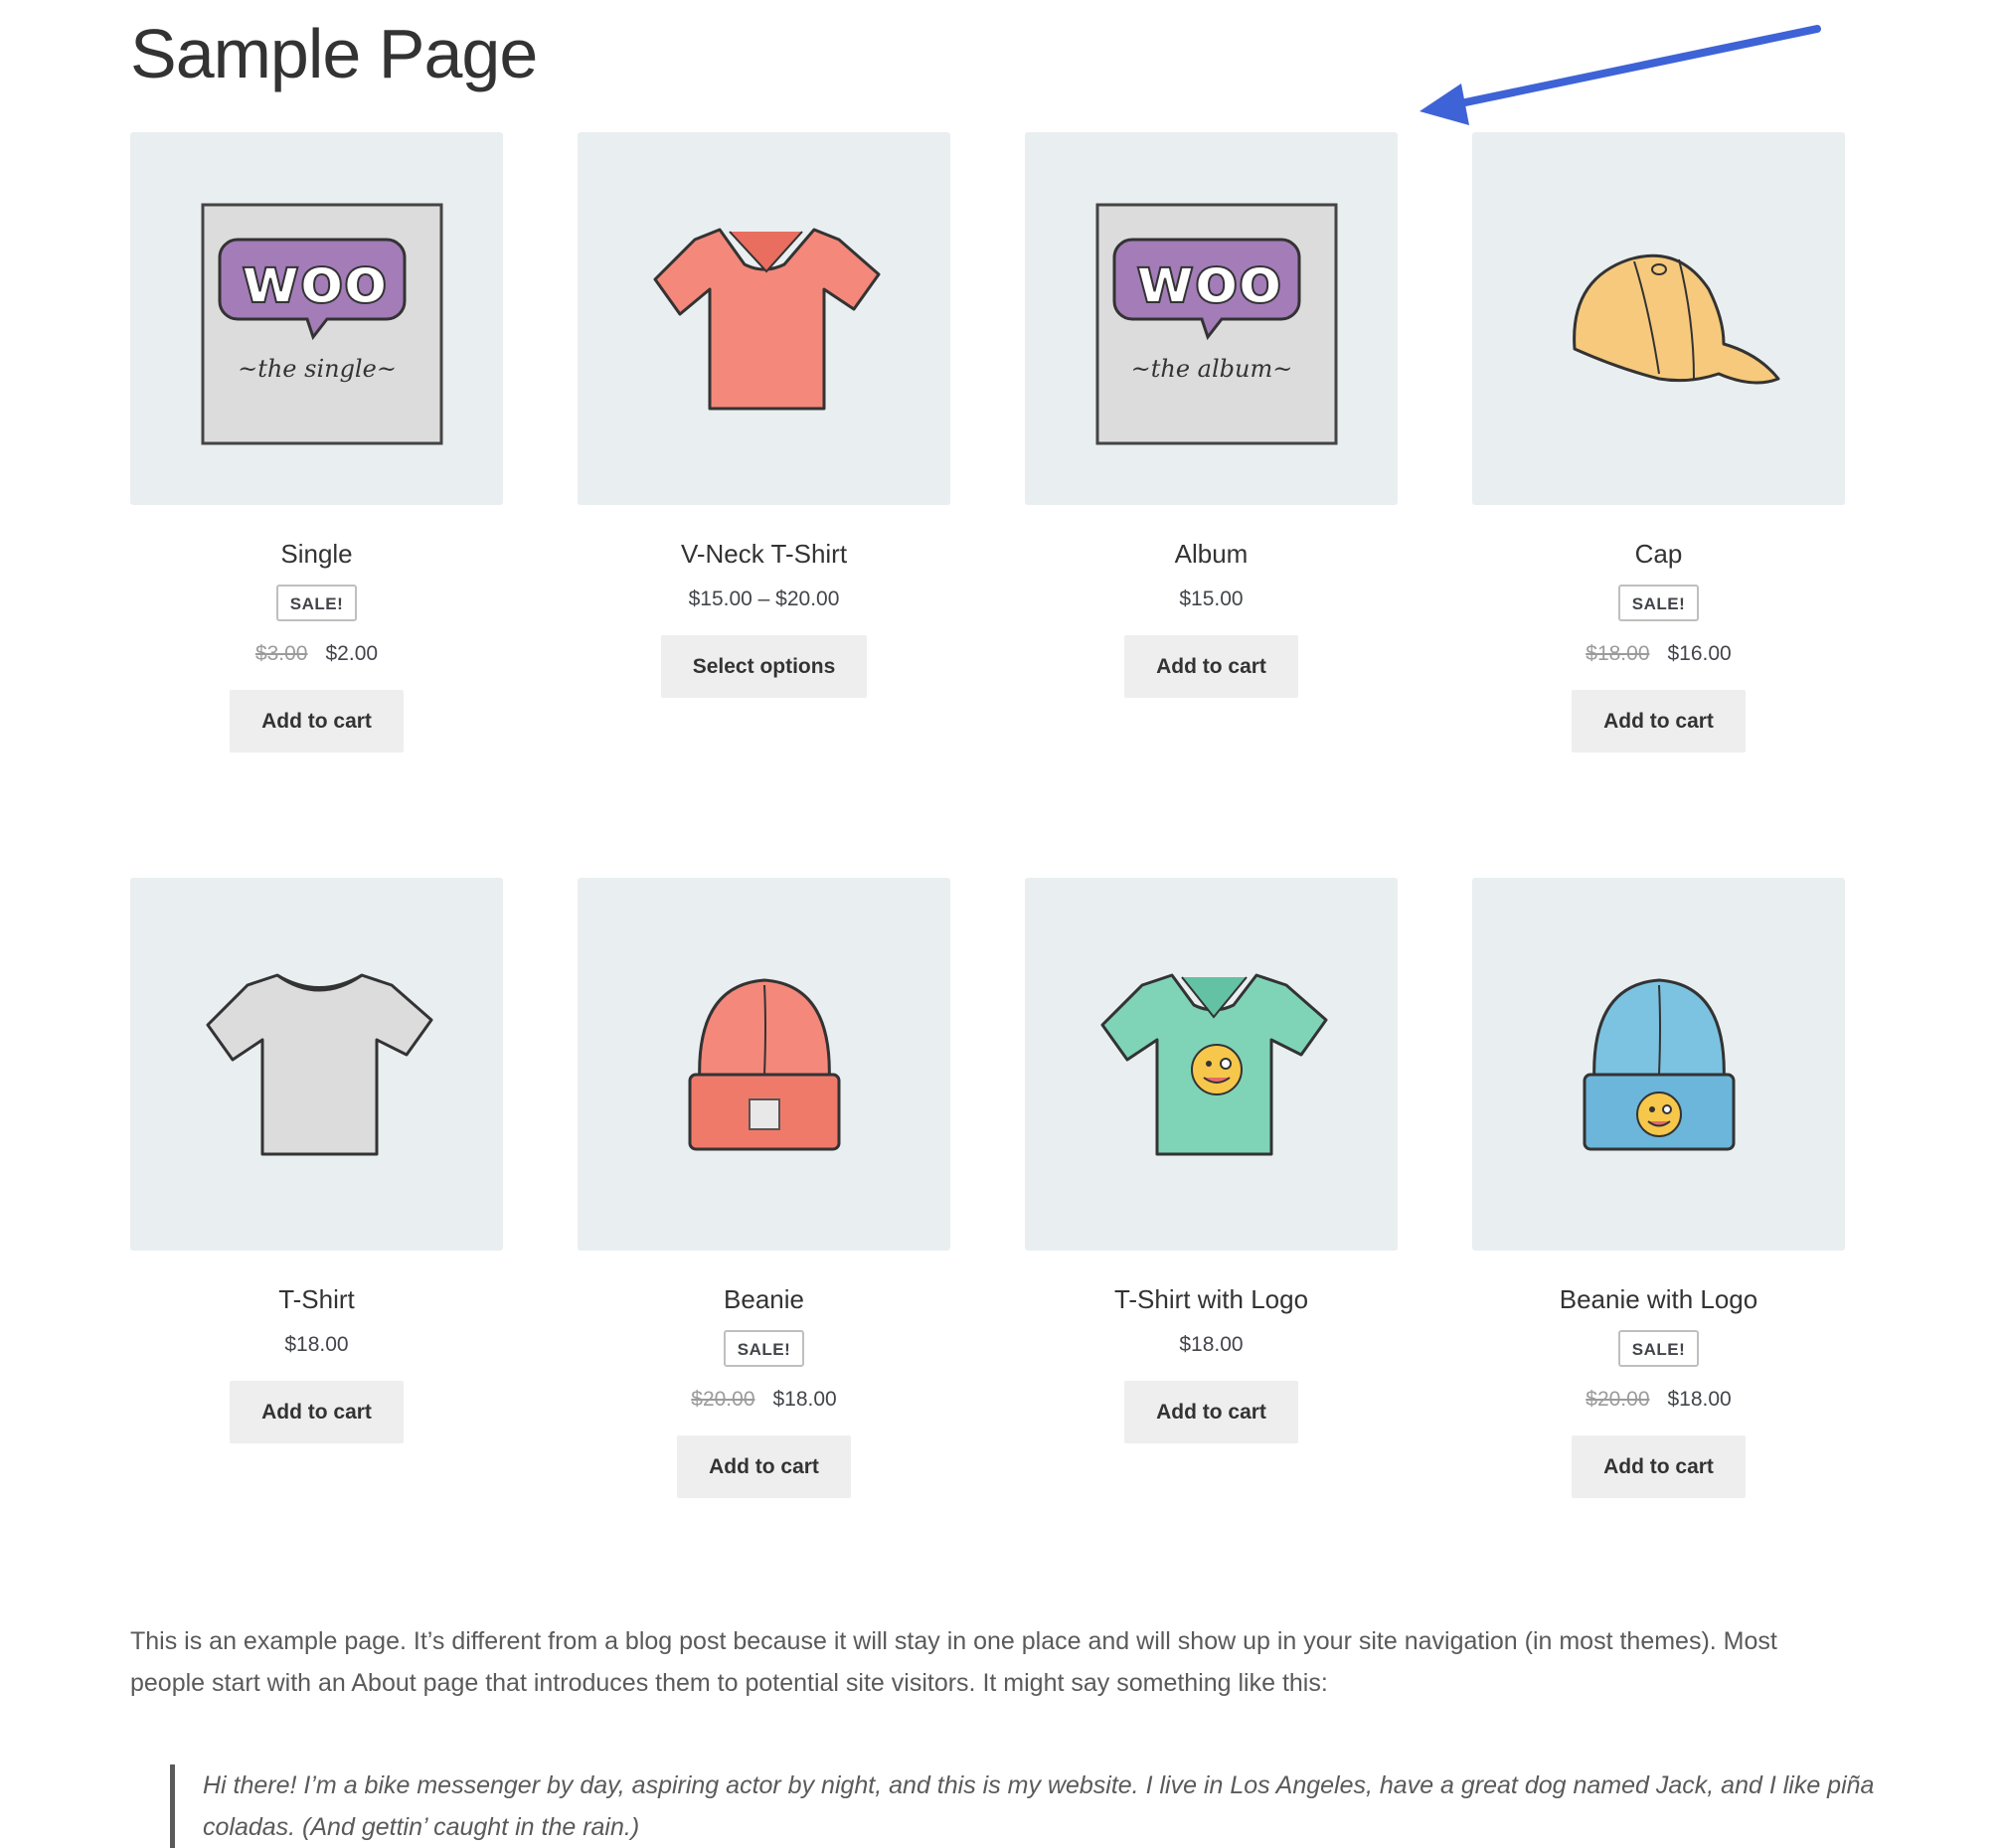 The width and height of the screenshot is (2004, 1848). What do you see at coordinates (1658, 653) in the screenshot?
I see `product-price: $18.00 $16.00` at bounding box center [1658, 653].